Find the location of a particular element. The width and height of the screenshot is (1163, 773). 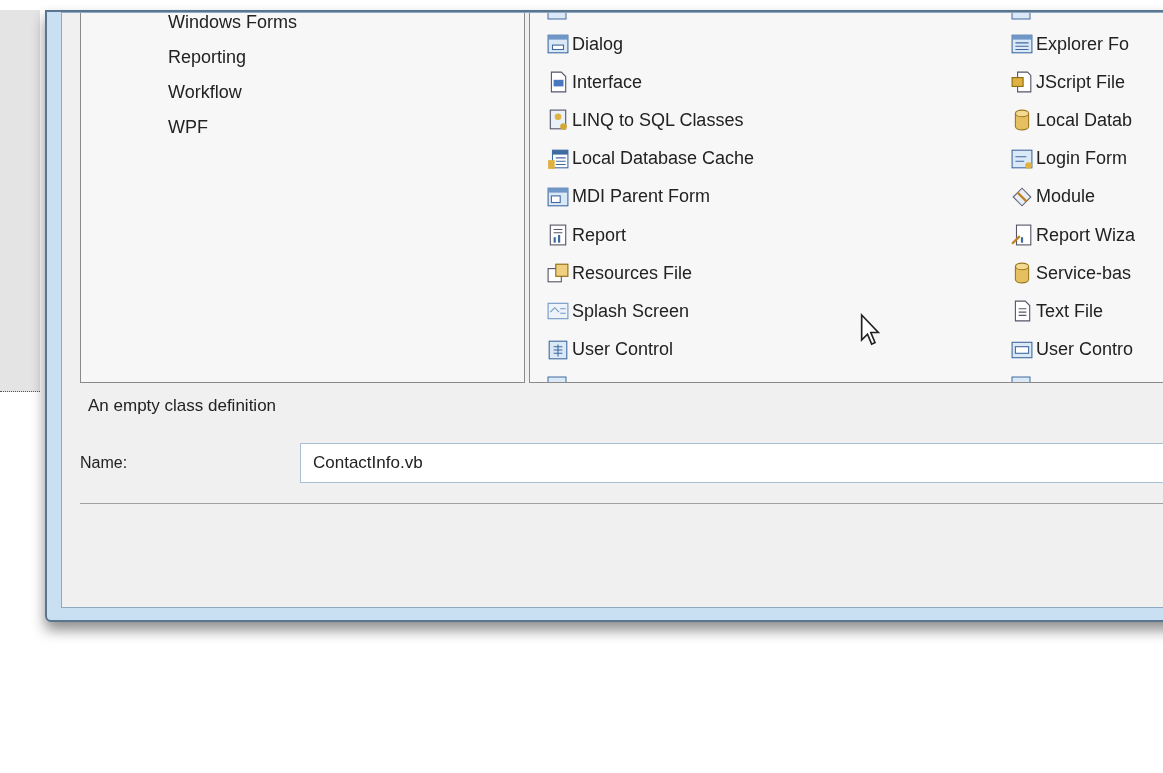

category-item: Workflow is located at coordinates (205, 92).